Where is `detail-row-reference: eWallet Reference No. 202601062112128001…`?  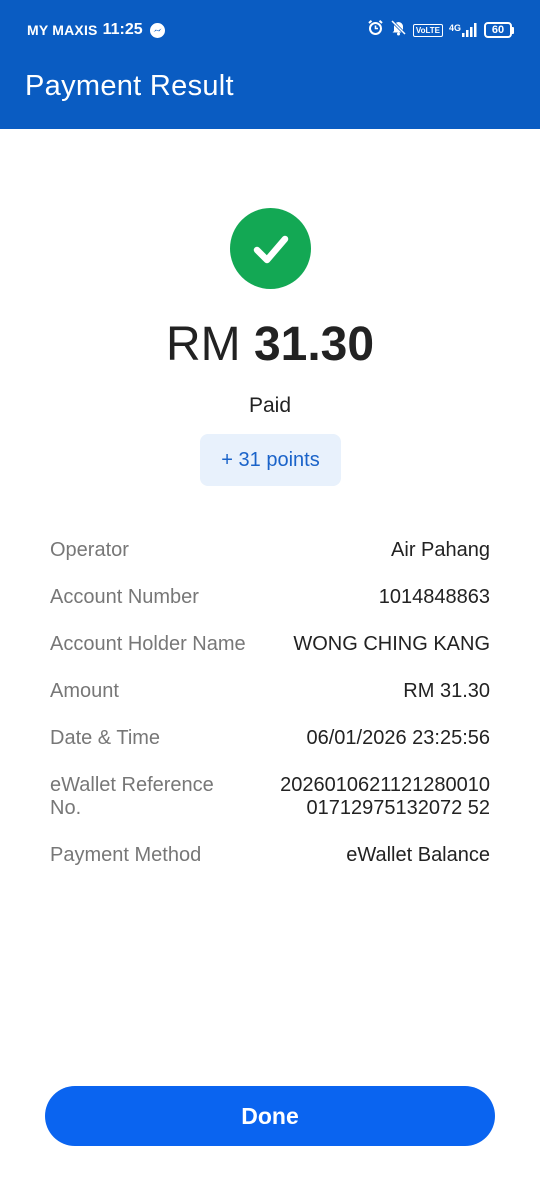
detail-row-reference: eWallet Reference No. 202601062112128001… is located at coordinates (270, 797).